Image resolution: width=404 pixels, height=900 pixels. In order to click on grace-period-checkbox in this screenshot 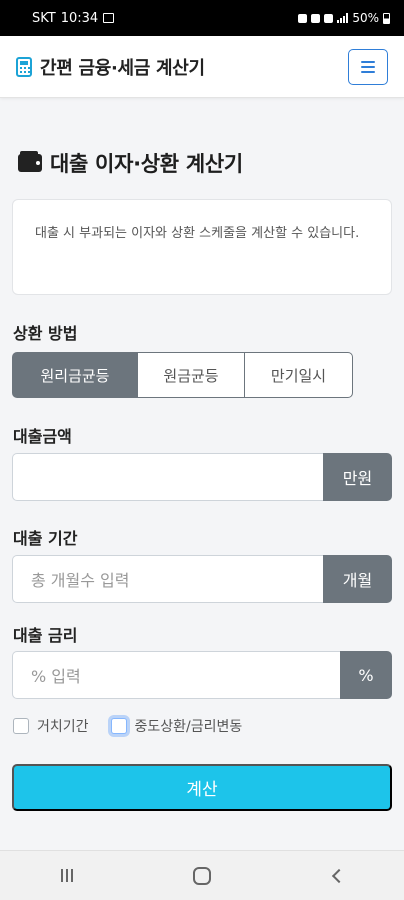, I will do `click(21, 726)`.